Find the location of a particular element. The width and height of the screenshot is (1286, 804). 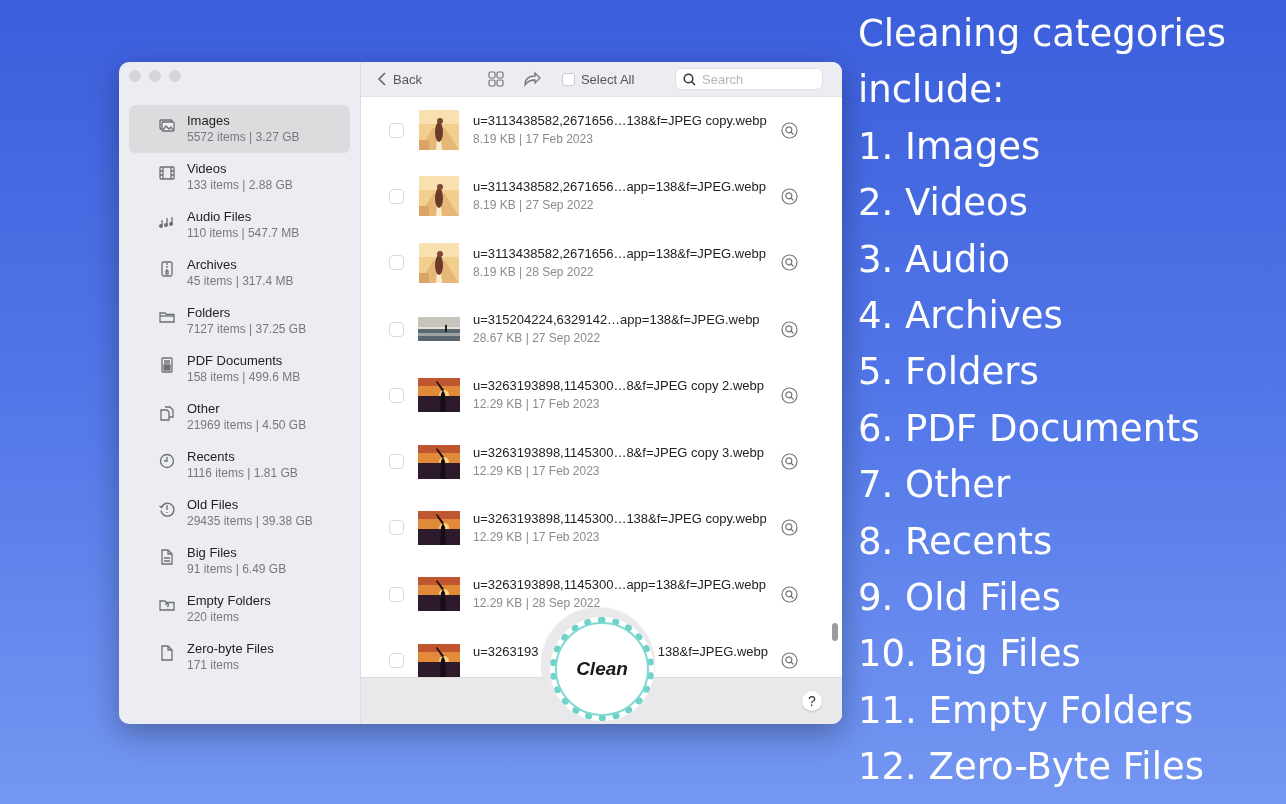

sidebar-item: Audio Files 110 items | 547.7 MB is located at coordinates (239, 225).